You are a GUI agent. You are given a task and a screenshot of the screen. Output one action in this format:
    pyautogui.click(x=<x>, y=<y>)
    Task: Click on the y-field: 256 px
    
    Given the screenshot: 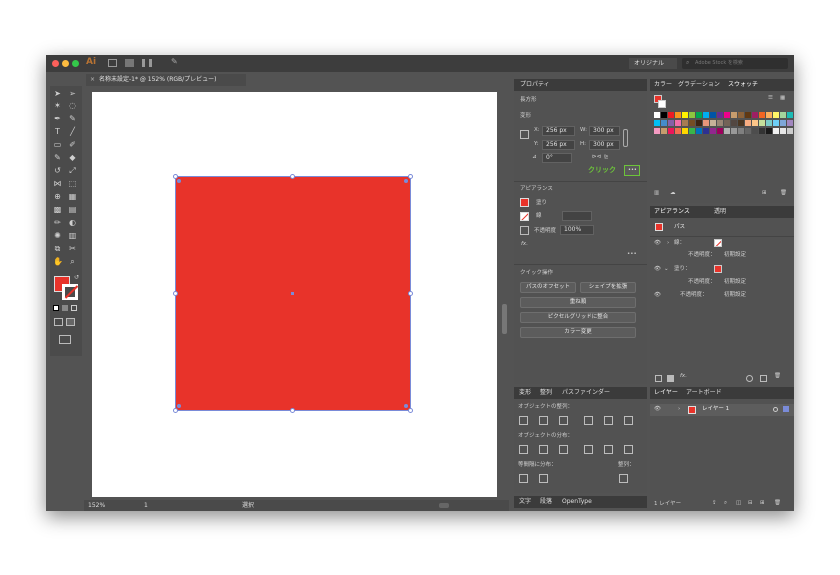 What is the action you would take?
    pyautogui.click(x=558, y=145)
    